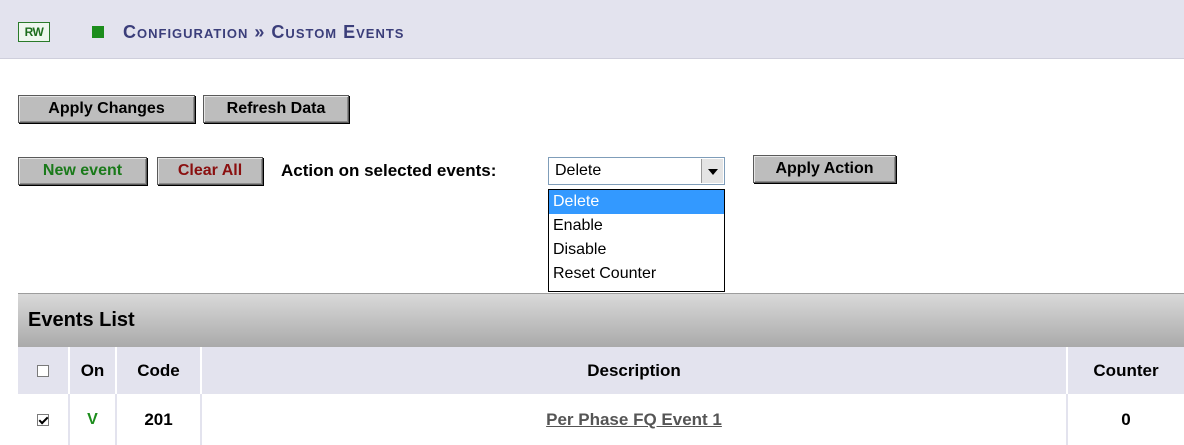 Image resolution: width=1184 pixels, height=445 pixels. What do you see at coordinates (159, 370) in the screenshot?
I see `column-header-code: Code` at bounding box center [159, 370].